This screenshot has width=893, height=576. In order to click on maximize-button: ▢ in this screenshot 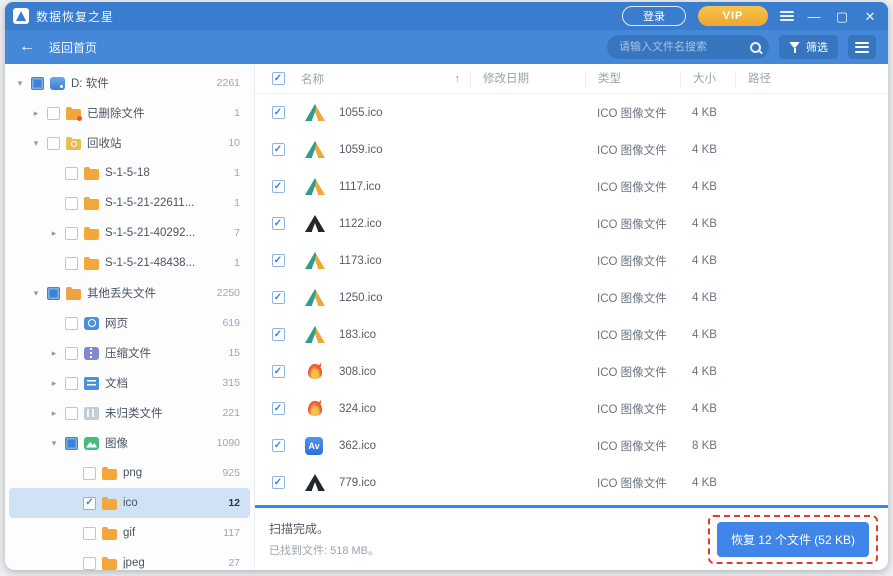, I will do `click(842, 16)`.